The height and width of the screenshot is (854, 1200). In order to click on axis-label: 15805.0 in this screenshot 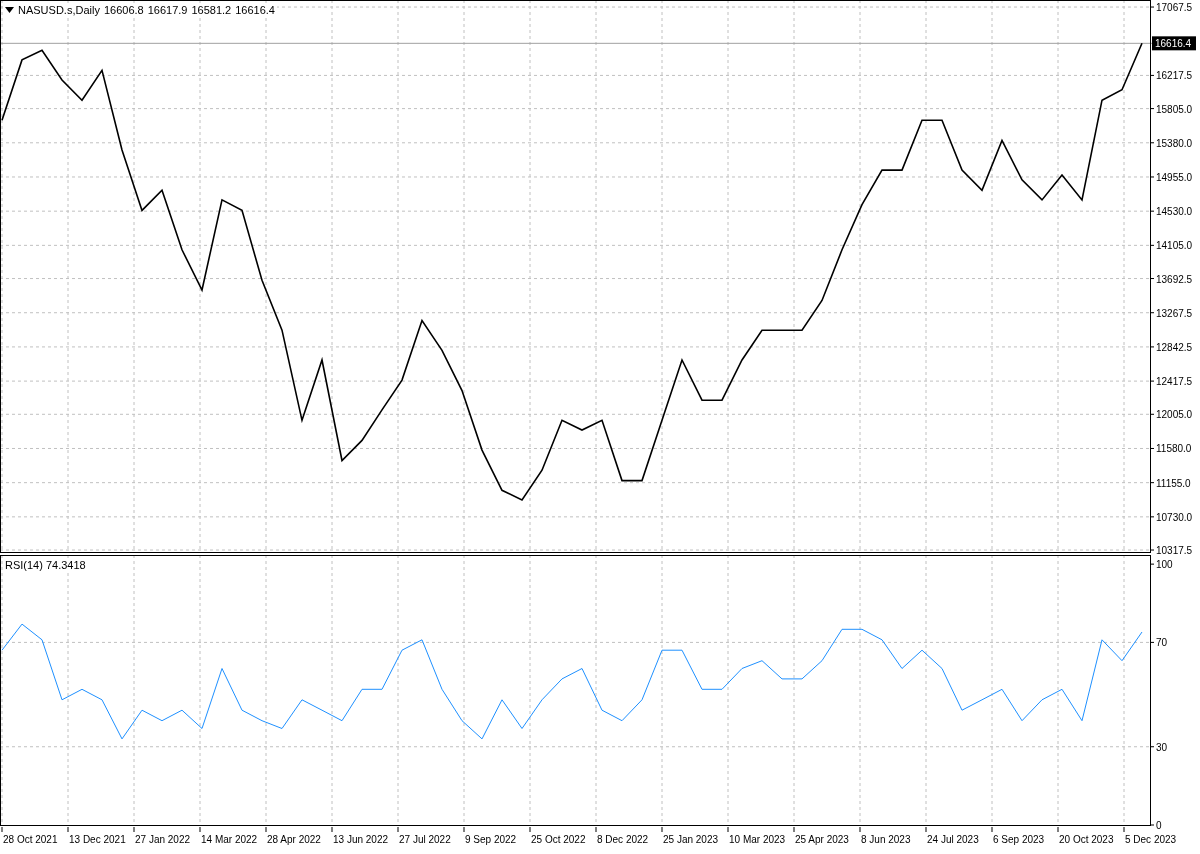, I will do `click(1171, 109)`.